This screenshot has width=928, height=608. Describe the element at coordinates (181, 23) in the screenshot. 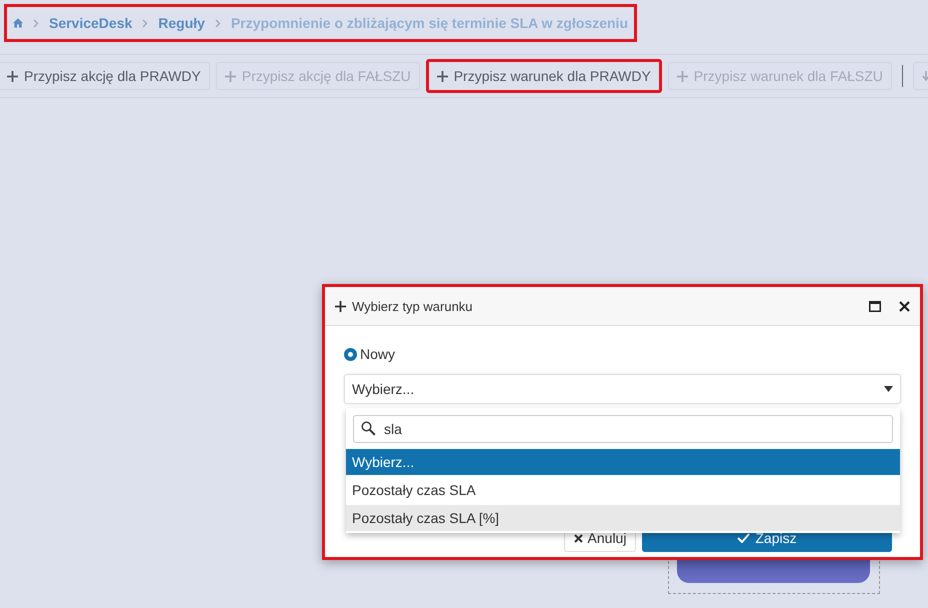

I see `breadcrumb-link: Reguły` at that location.